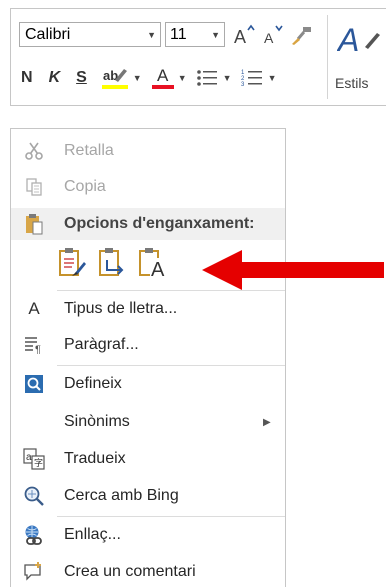  Describe the element at coordinates (34, 308) in the screenshot. I see `font-icon: A` at that location.